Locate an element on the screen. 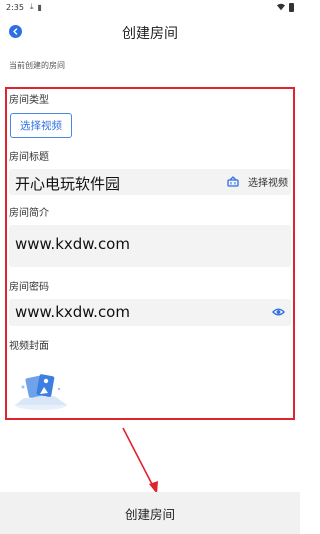 The width and height of the screenshot is (320, 534). image-placeholder-icon is located at coordinates (41, 389).